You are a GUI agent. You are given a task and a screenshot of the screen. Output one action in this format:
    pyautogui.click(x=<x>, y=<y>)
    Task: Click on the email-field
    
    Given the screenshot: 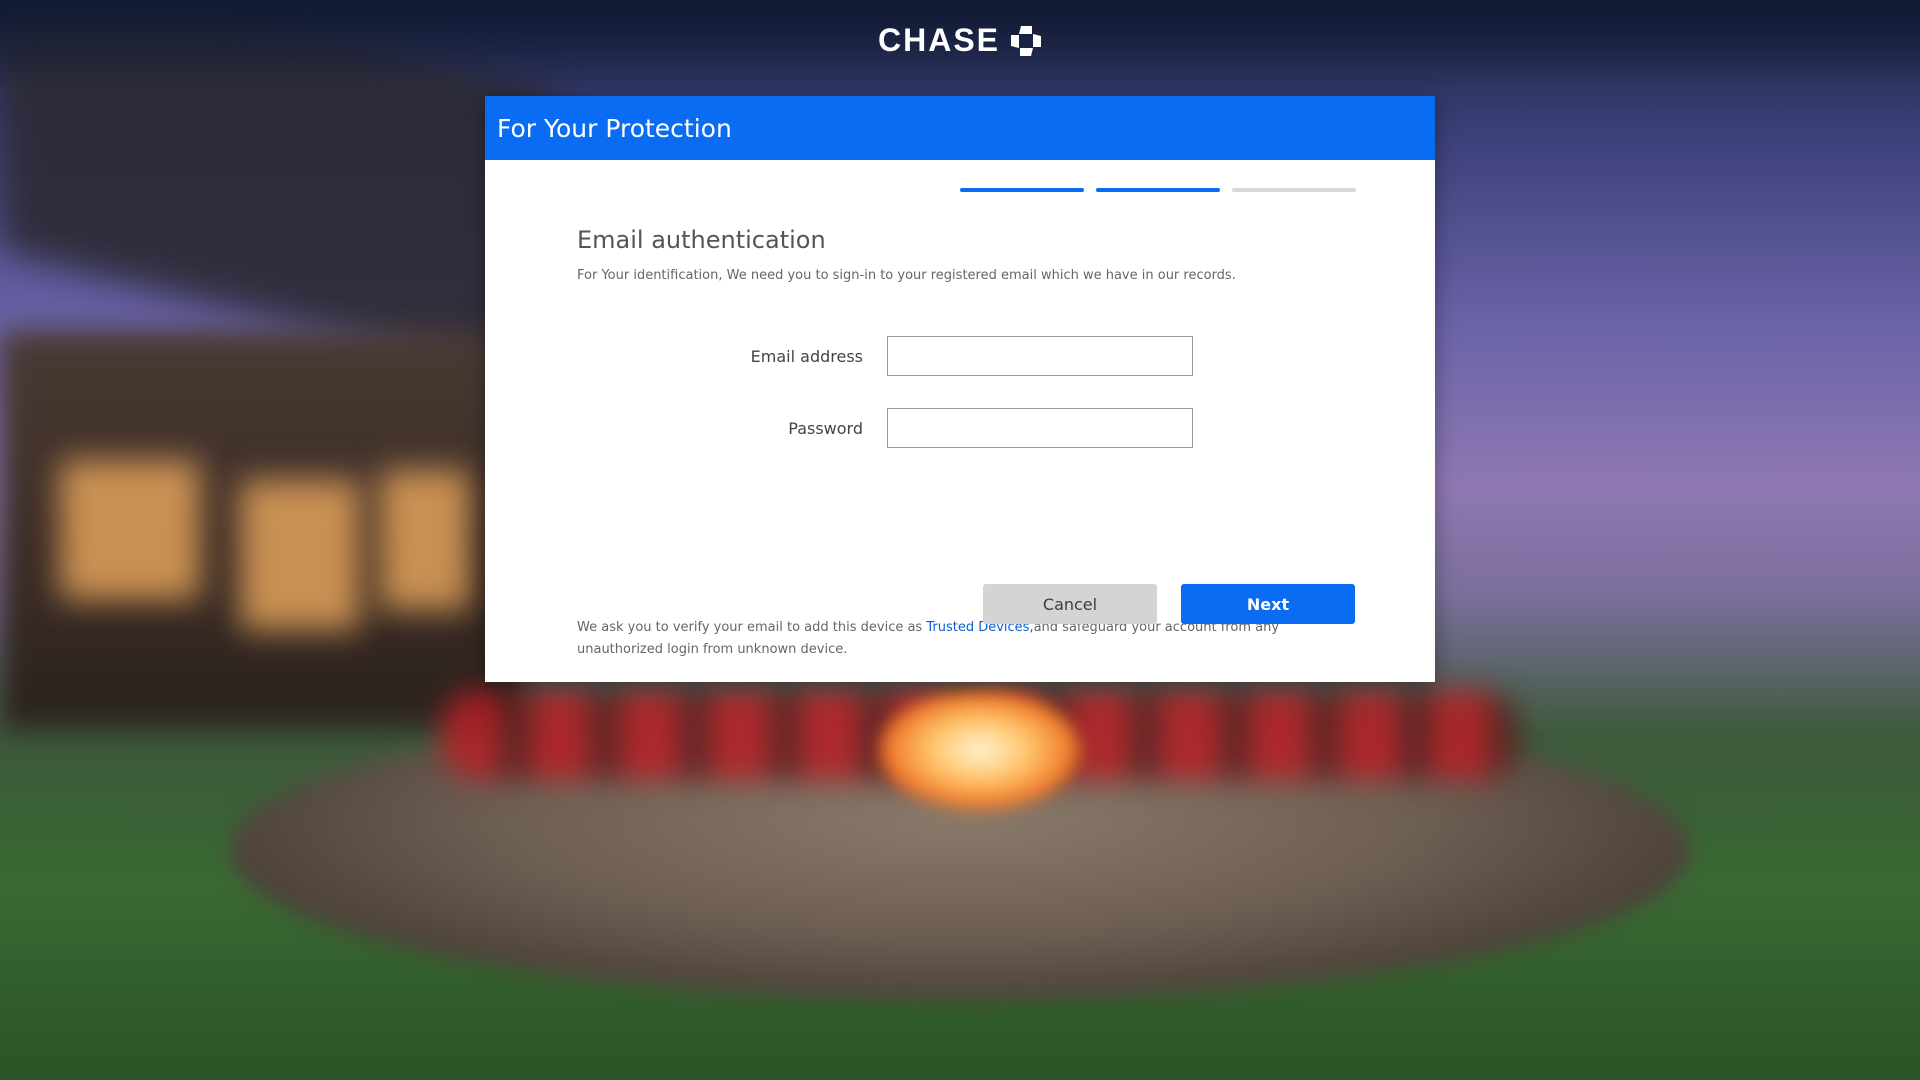 What is the action you would take?
    pyautogui.click(x=1040, y=356)
    